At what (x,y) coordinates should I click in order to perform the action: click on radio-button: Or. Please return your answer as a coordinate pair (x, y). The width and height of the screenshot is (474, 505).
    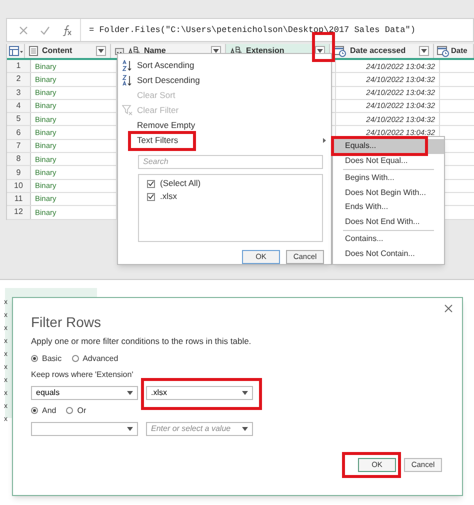
    Looking at the image, I should click on (76, 410).